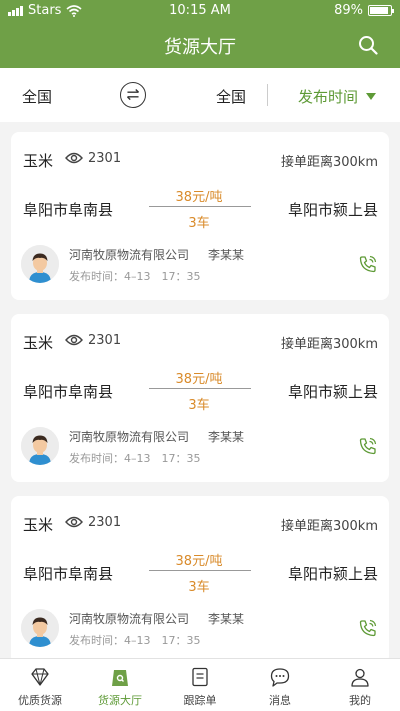 The width and height of the screenshot is (400, 711). I want to click on sort-label: 发布时间, so click(328, 97).